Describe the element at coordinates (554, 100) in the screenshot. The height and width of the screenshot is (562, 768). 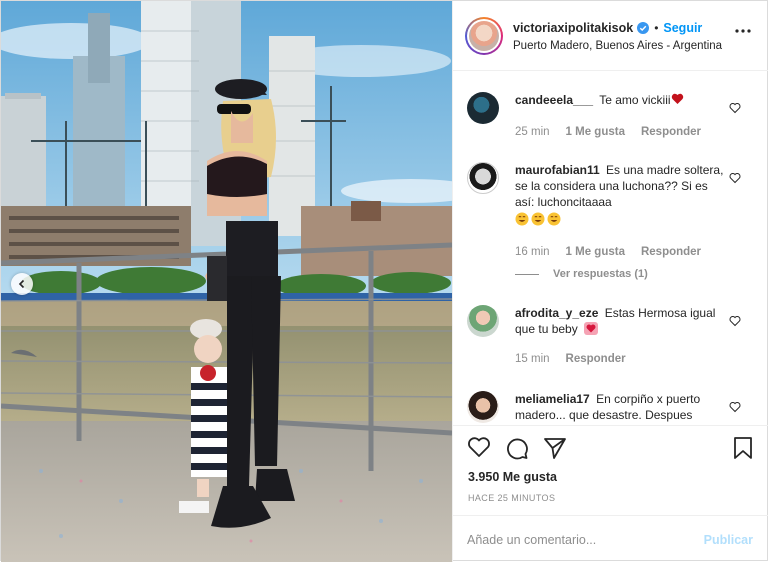
I see `commenter-username: candeeela___` at that location.